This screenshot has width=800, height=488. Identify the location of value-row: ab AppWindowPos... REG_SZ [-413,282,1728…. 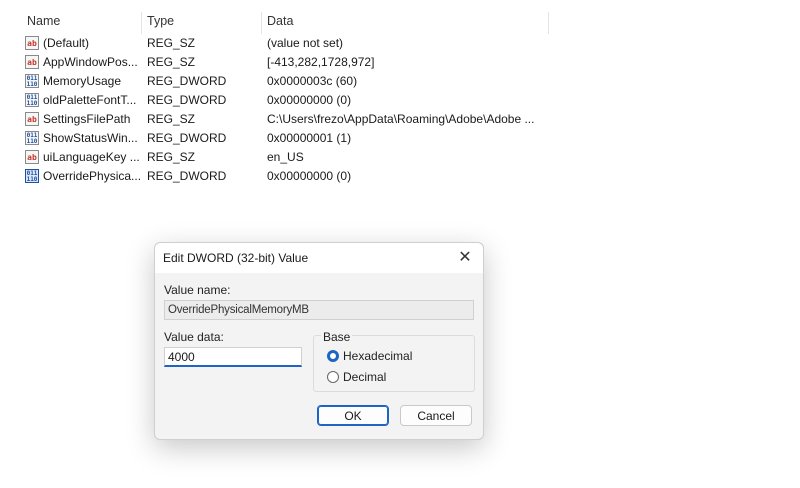
(290, 62).